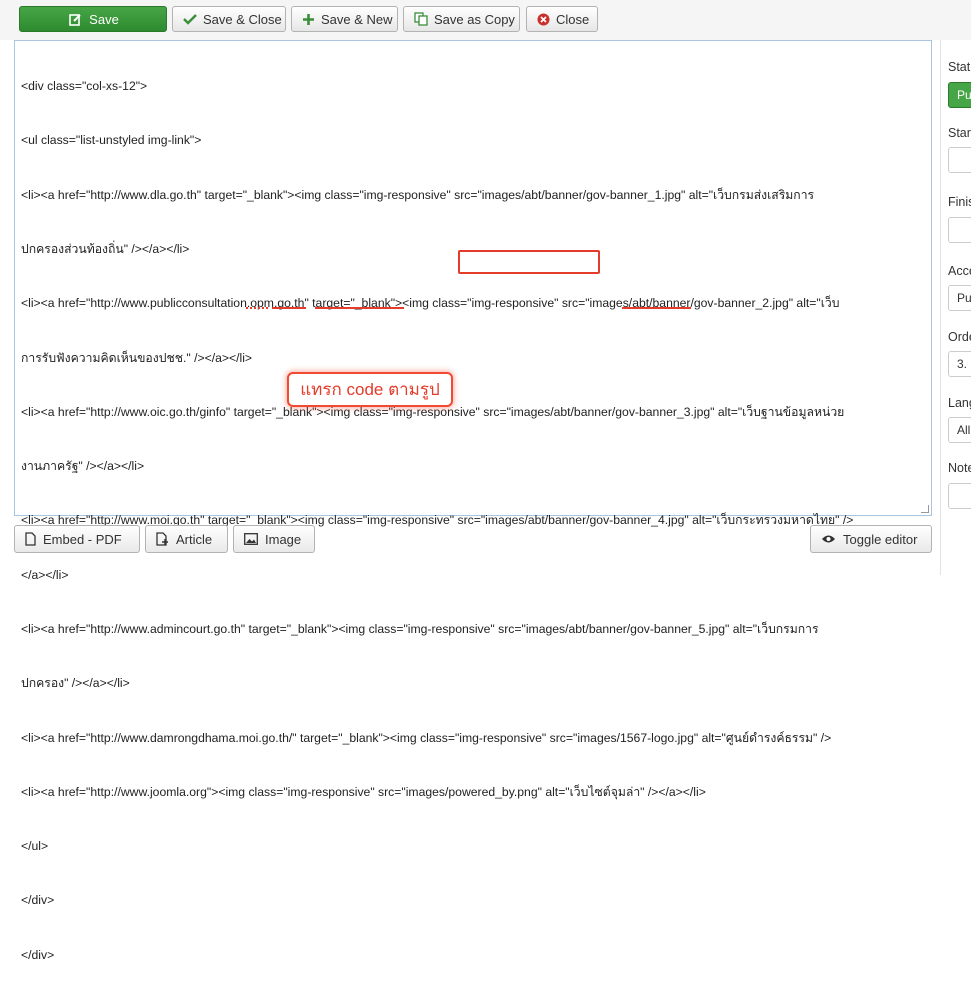  Describe the element at coordinates (925, 509) in the screenshot. I see `resize-handle` at that location.